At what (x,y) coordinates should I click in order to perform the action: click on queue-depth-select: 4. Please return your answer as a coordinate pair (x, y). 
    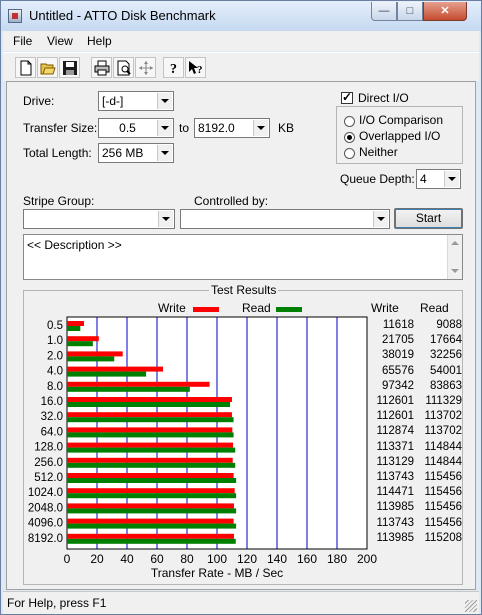
    Looking at the image, I should click on (438, 179).